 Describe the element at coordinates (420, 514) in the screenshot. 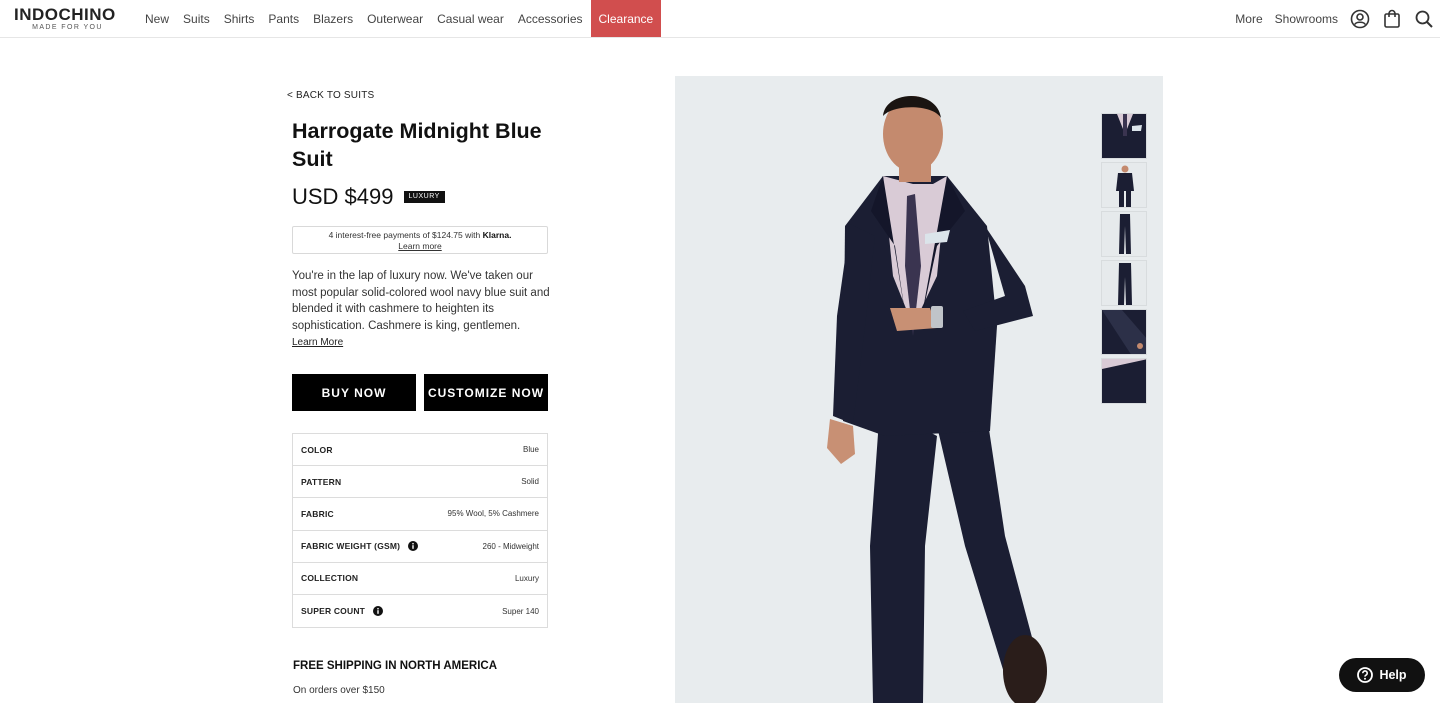

I see `spec-row-fabric: FABRIC 95% Wool, 5% Cashmere` at that location.